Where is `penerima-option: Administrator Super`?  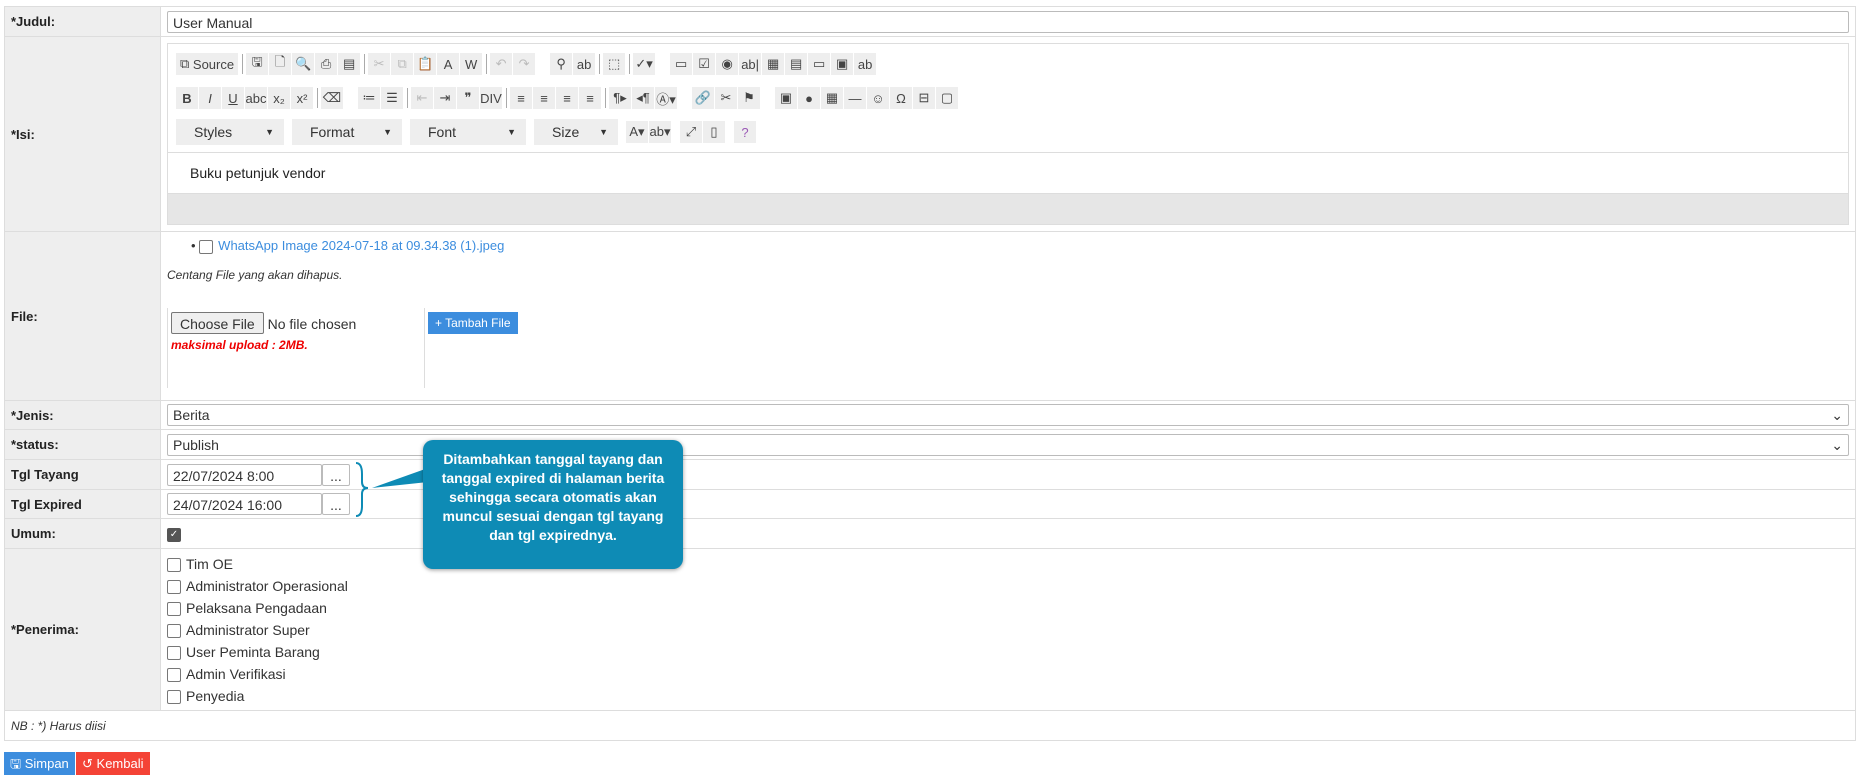
penerima-option: Administrator Super is located at coordinates (1008, 630).